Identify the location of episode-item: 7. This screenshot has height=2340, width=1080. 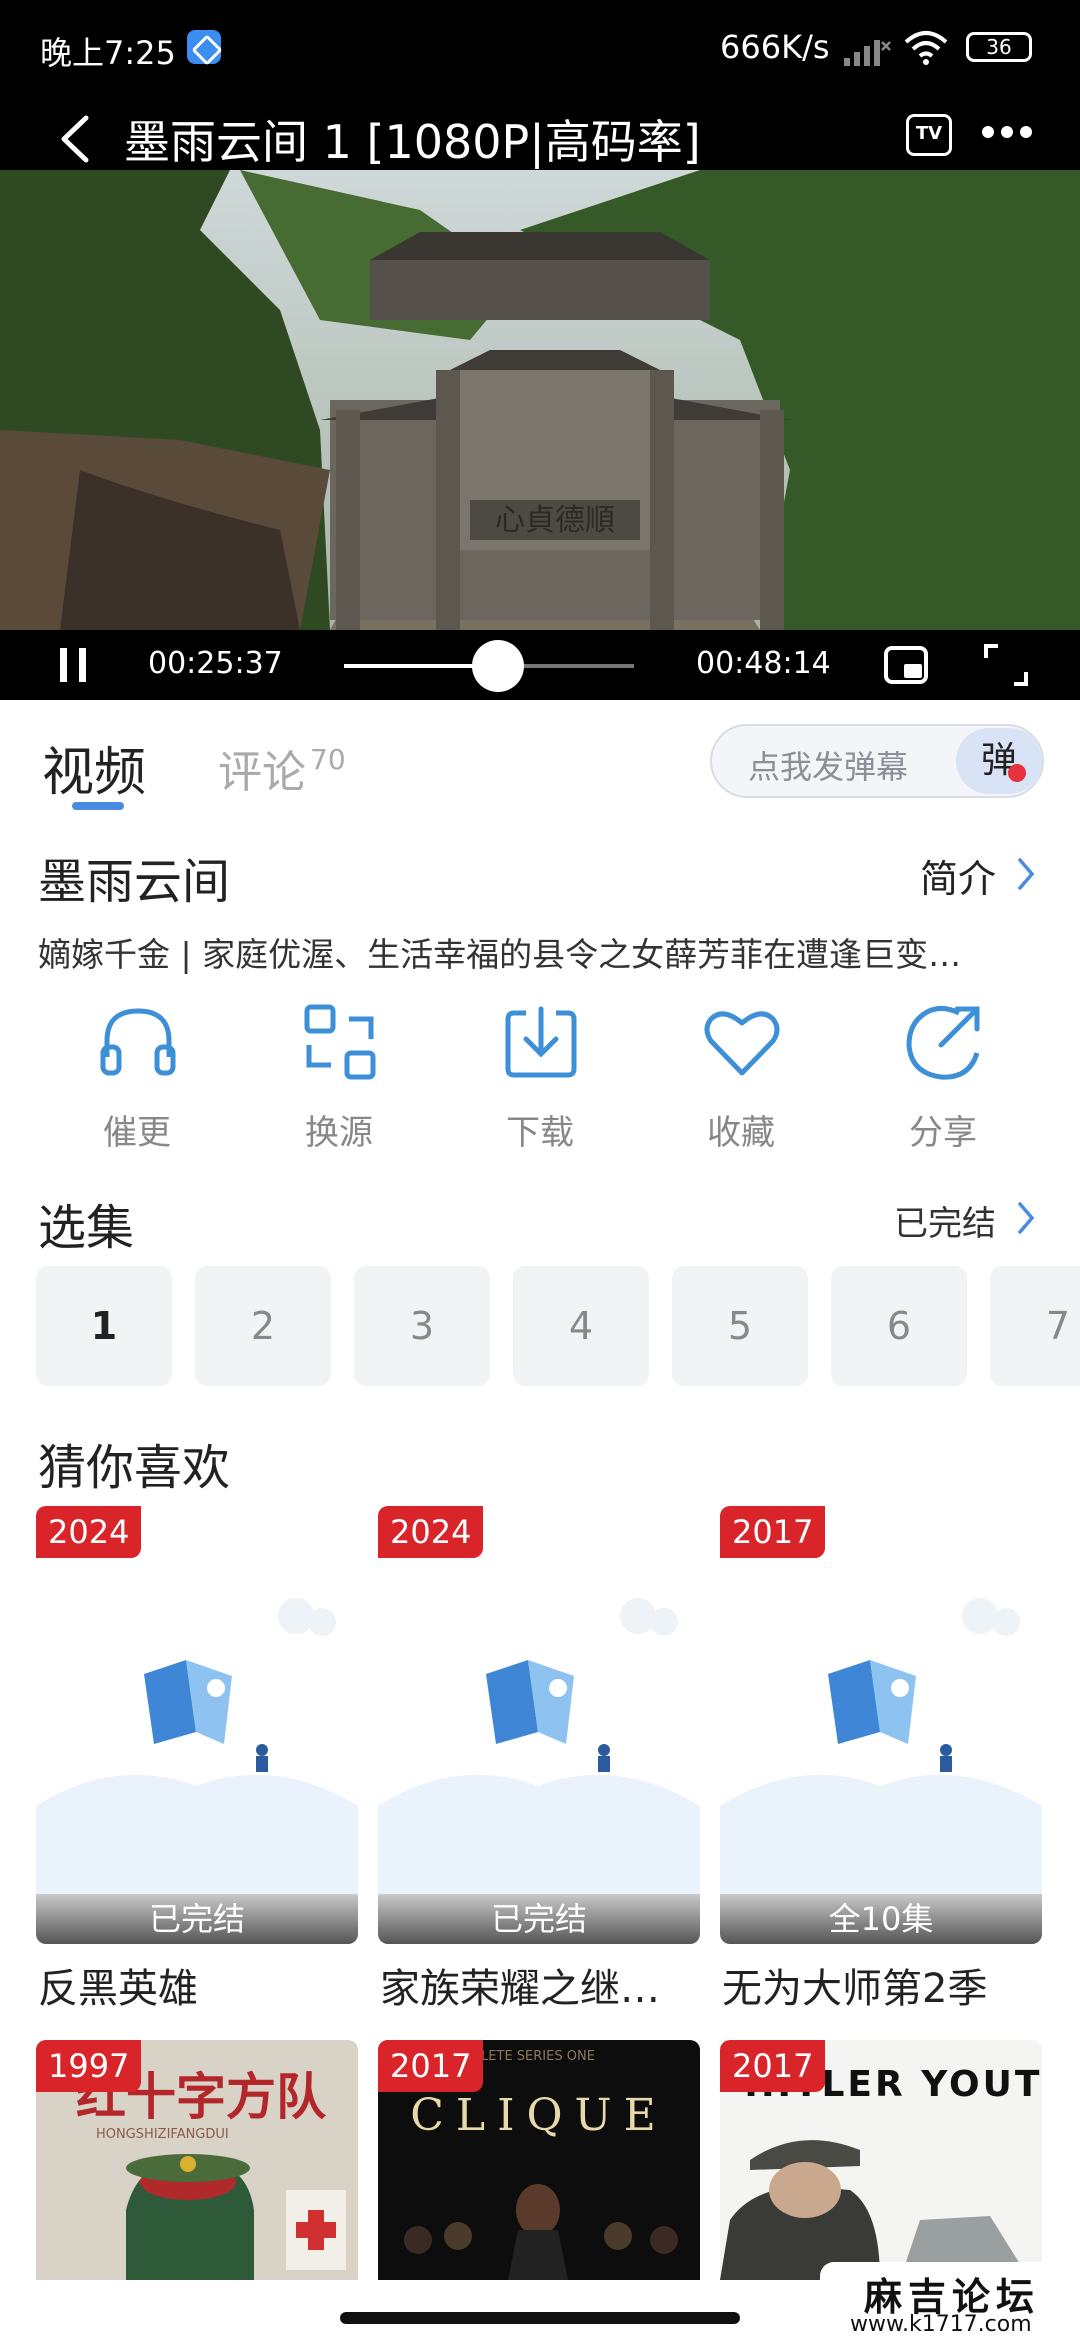
(1035, 1326).